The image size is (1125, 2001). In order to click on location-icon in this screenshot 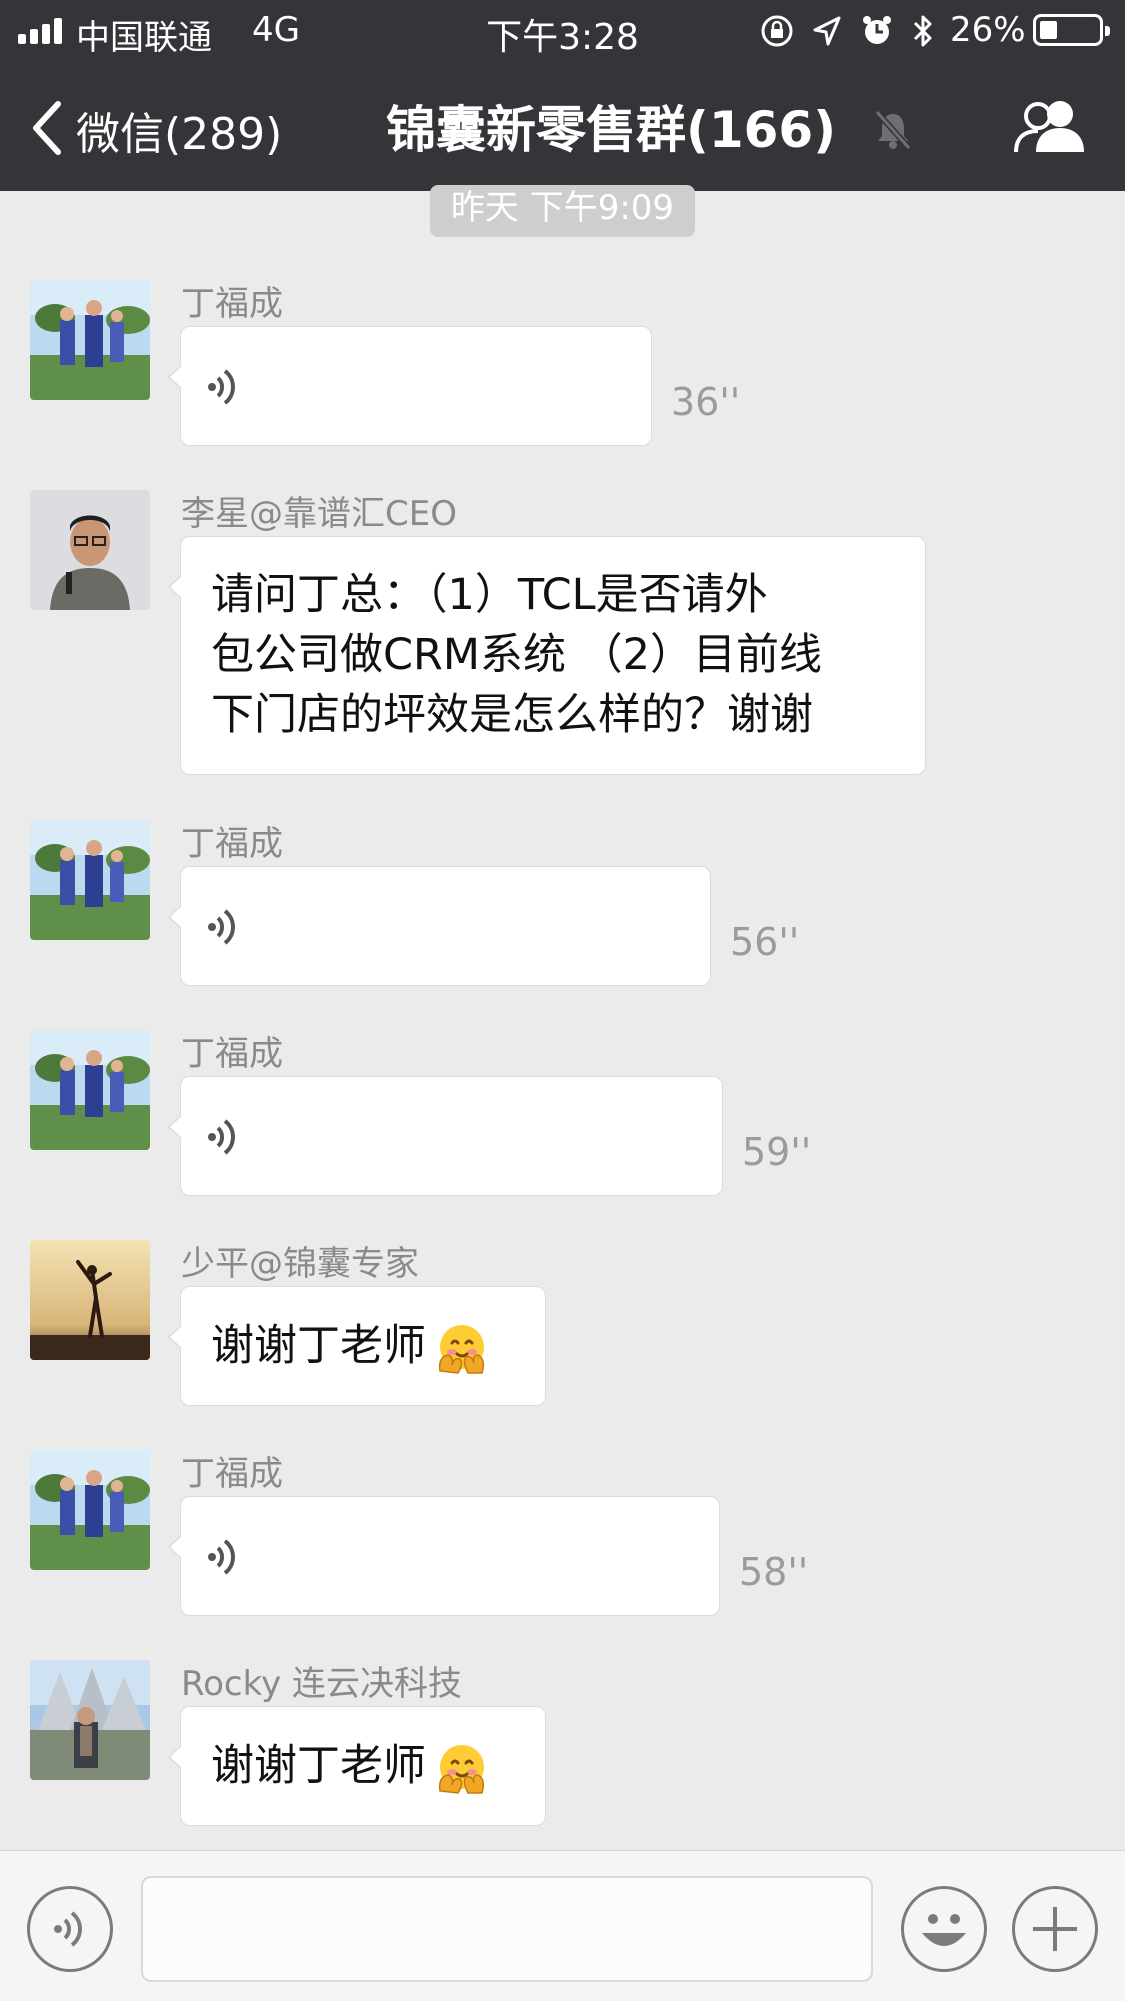, I will do `click(827, 31)`.